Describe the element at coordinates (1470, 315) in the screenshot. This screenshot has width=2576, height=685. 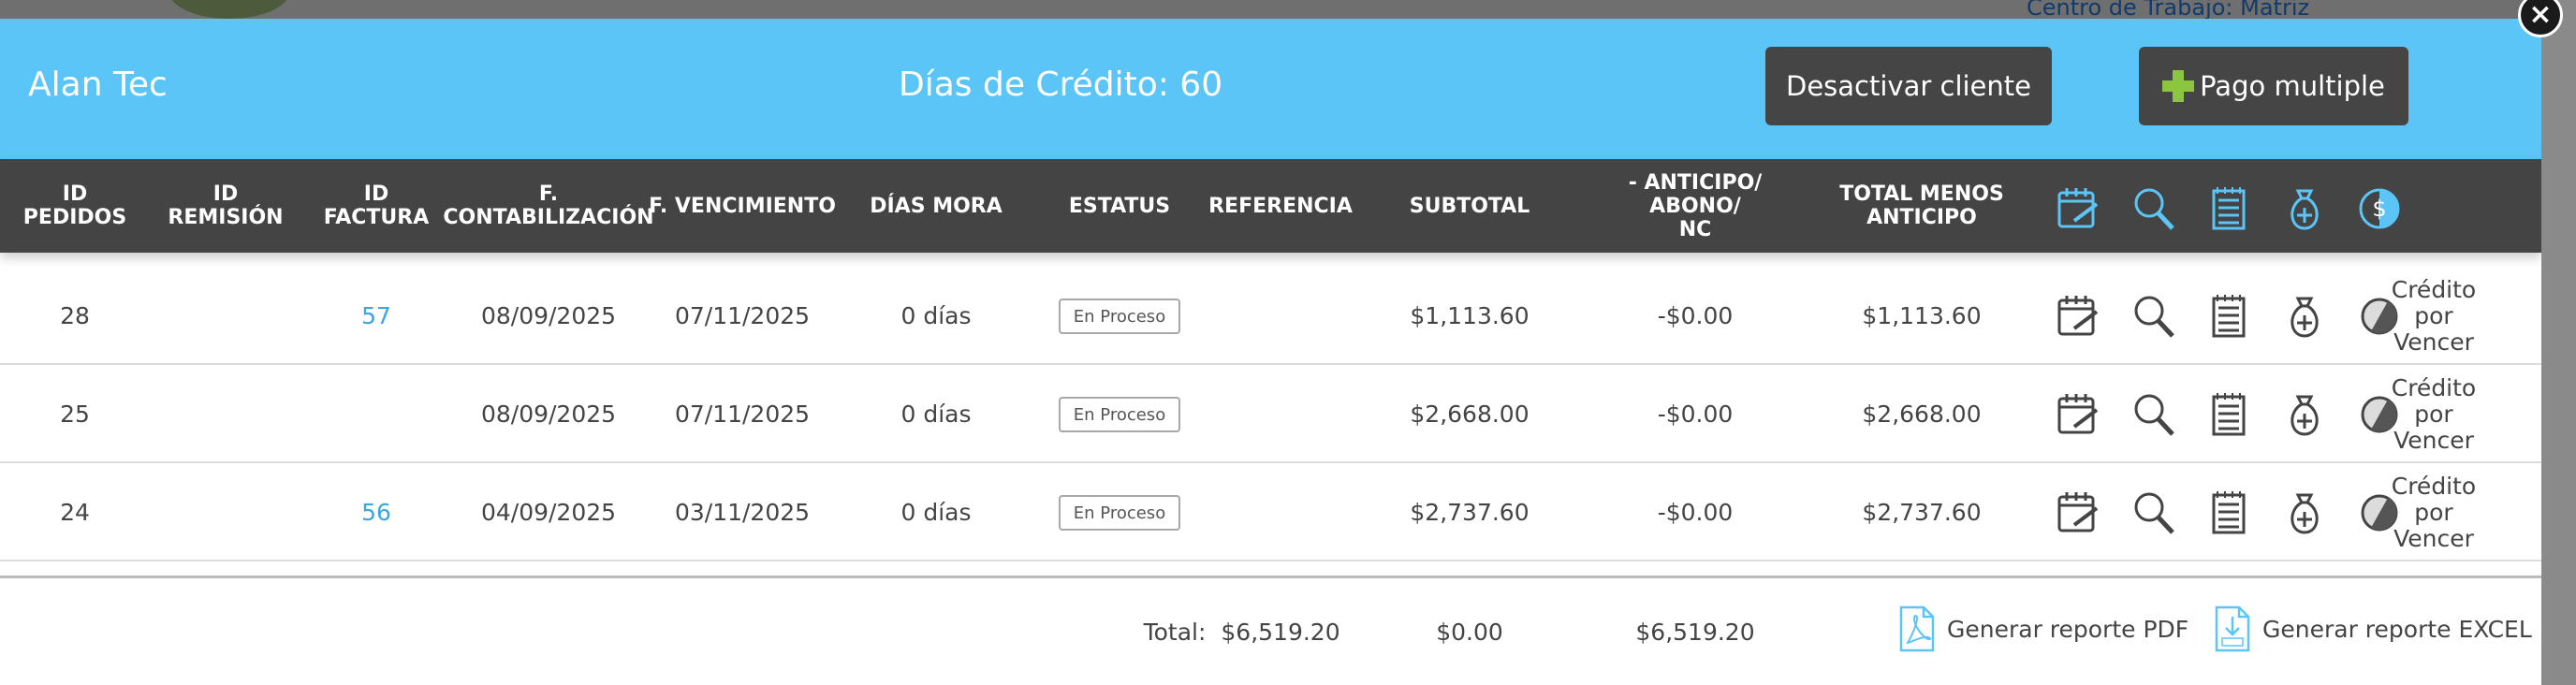
I see `cell-subtotal: $1,113.60` at that location.